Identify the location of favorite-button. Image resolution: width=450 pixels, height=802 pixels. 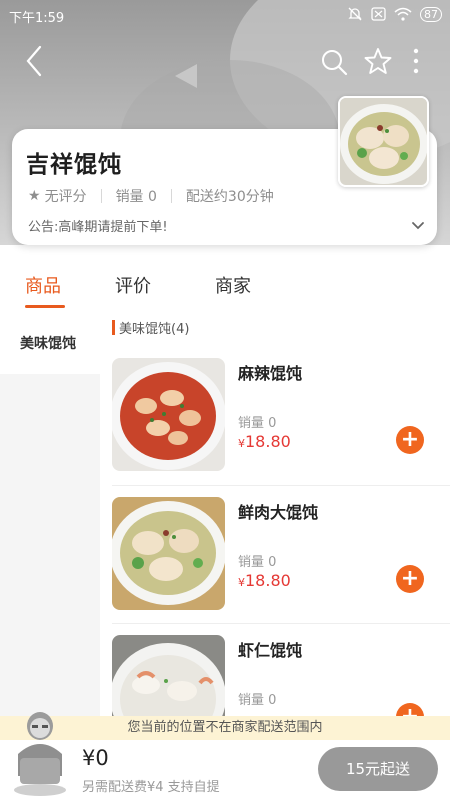
(378, 63).